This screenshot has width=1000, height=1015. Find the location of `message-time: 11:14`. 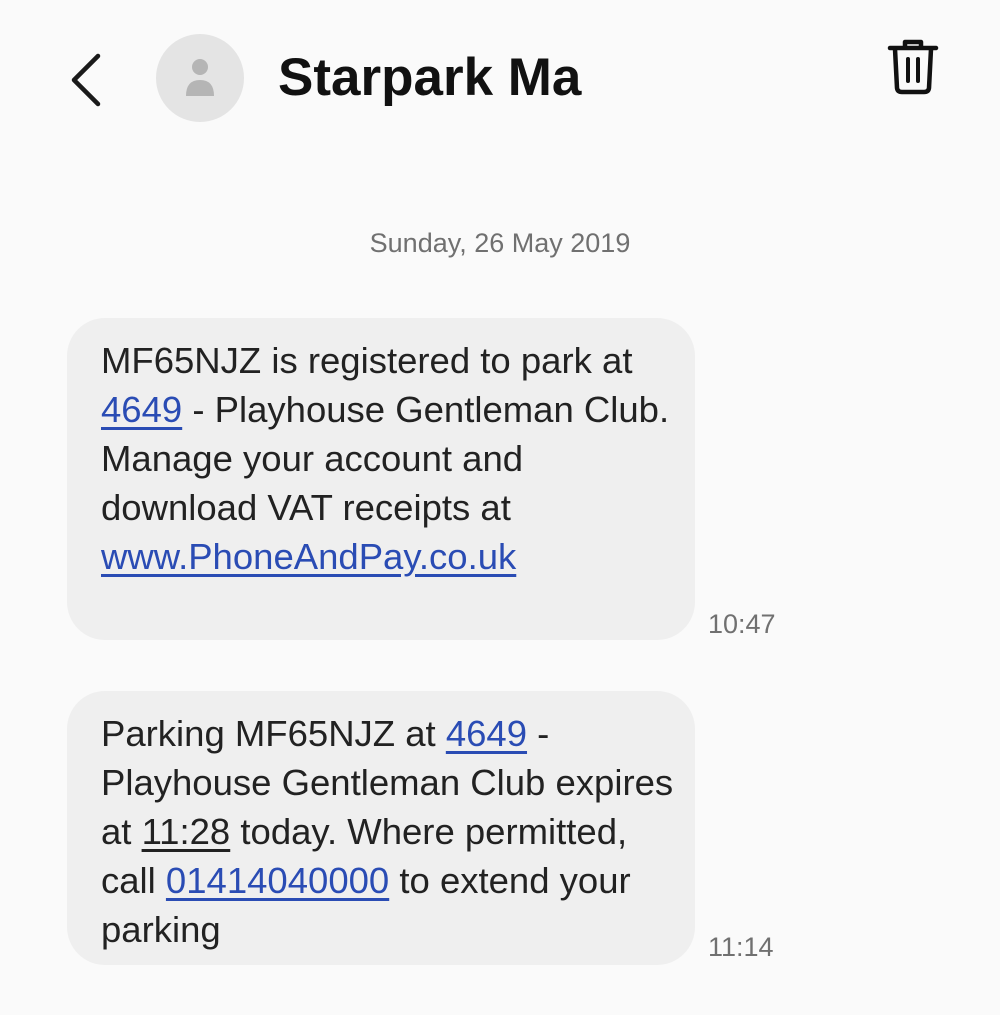

message-time: 11:14 is located at coordinates (741, 947).